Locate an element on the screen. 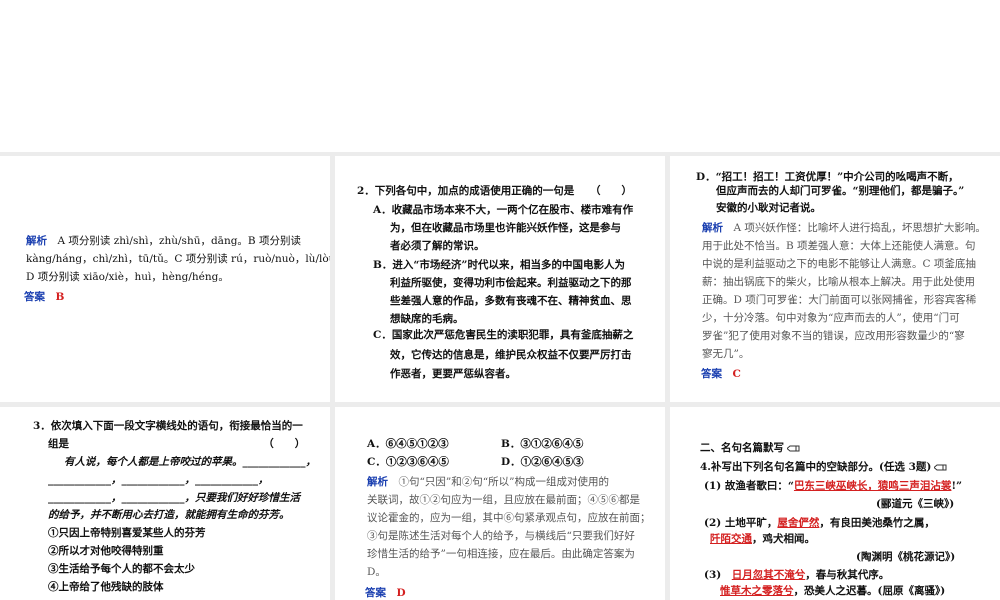 The width and height of the screenshot is (1000, 600). analysis-line: 解析 A 项分别读 zhì/shì，zhù/shū，dāng。B 项分别读 is located at coordinates (163, 241).